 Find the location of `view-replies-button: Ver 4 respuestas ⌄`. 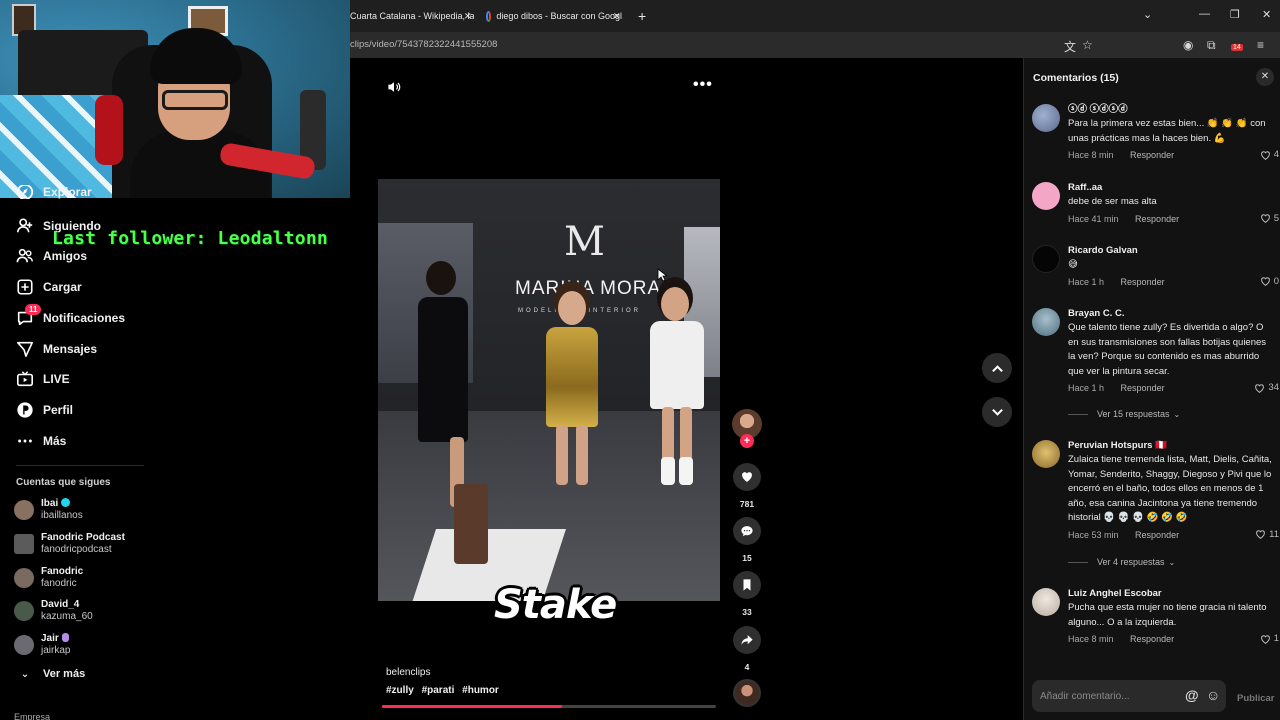

view-replies-button: Ver 4 respuestas ⌄ is located at coordinates (1121, 562).